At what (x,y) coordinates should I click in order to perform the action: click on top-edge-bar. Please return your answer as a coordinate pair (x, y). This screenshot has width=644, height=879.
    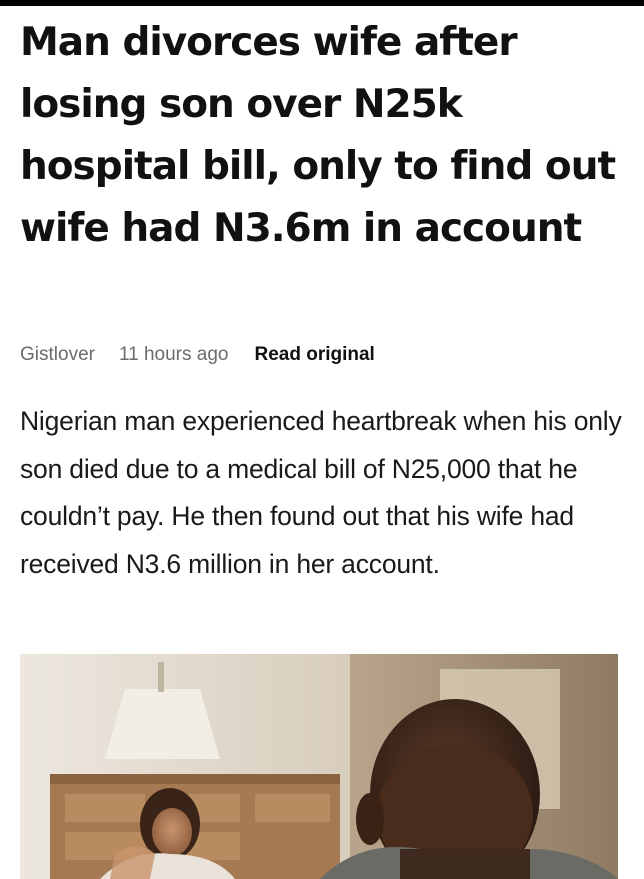
    Looking at the image, I should click on (322, 3).